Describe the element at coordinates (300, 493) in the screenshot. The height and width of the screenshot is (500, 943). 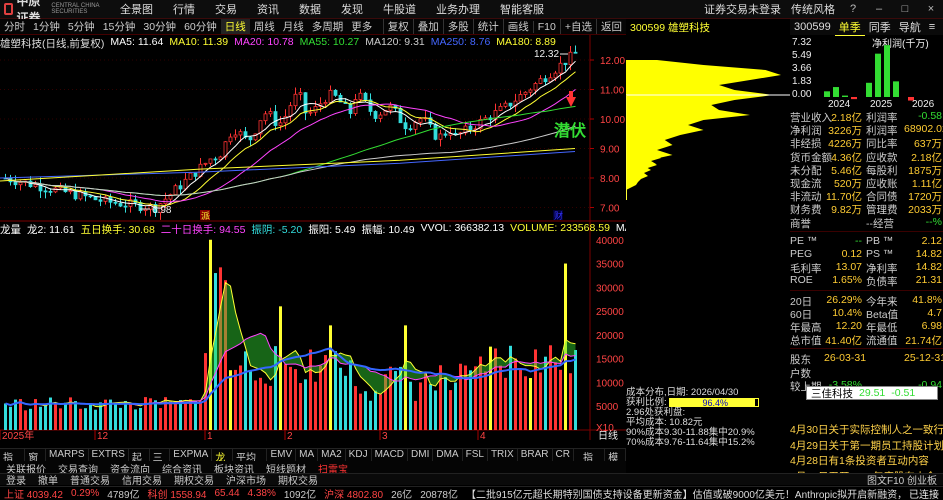
I see `index-quote: 1092亿` at that location.